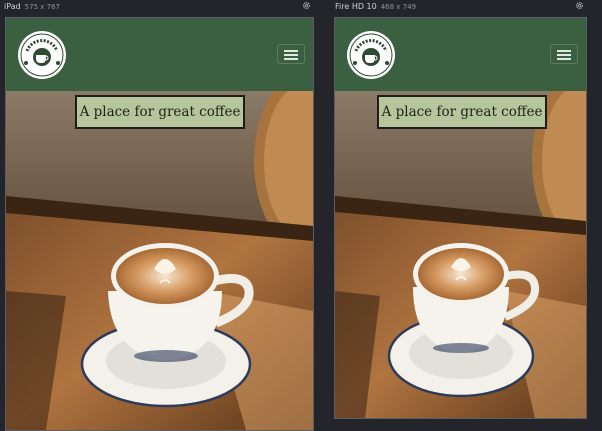 Image resolution: width=602 pixels, height=431 pixels. What do you see at coordinates (12, 6) in the screenshot?
I see `device-name: iPad` at bounding box center [12, 6].